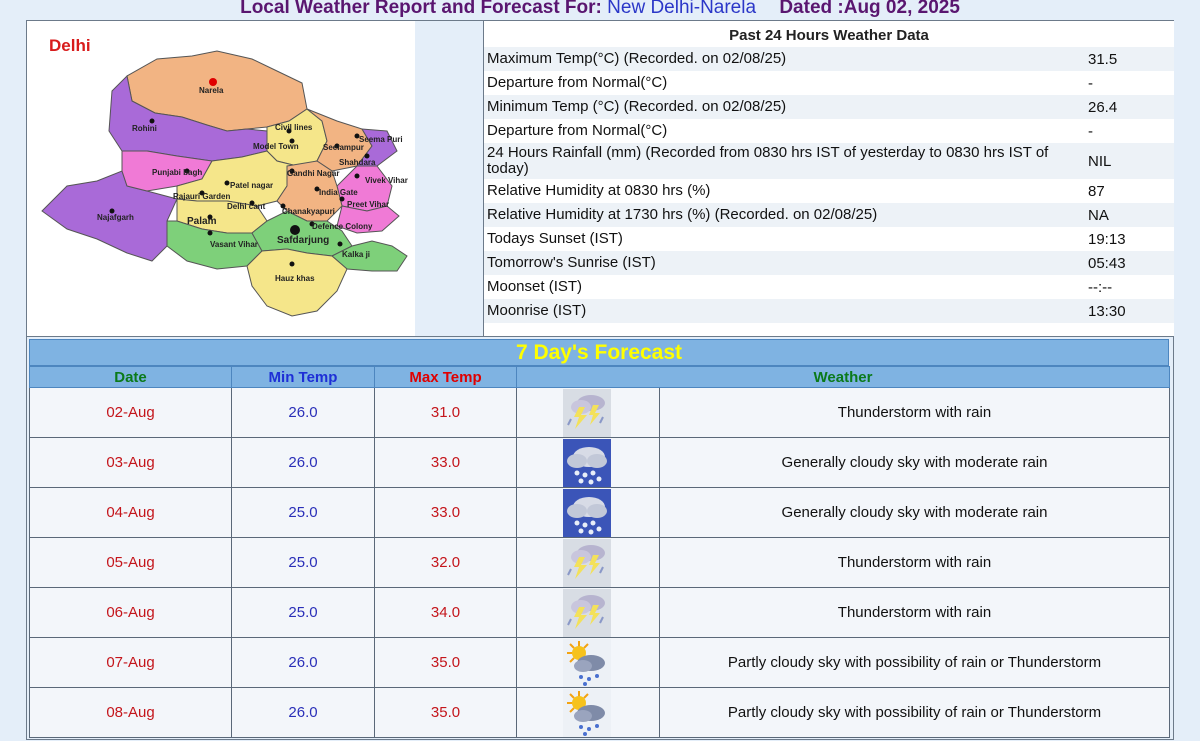 The image size is (1200, 741). What do you see at coordinates (130, 512) in the screenshot?
I see `forecast-date: 04-Aug` at bounding box center [130, 512].